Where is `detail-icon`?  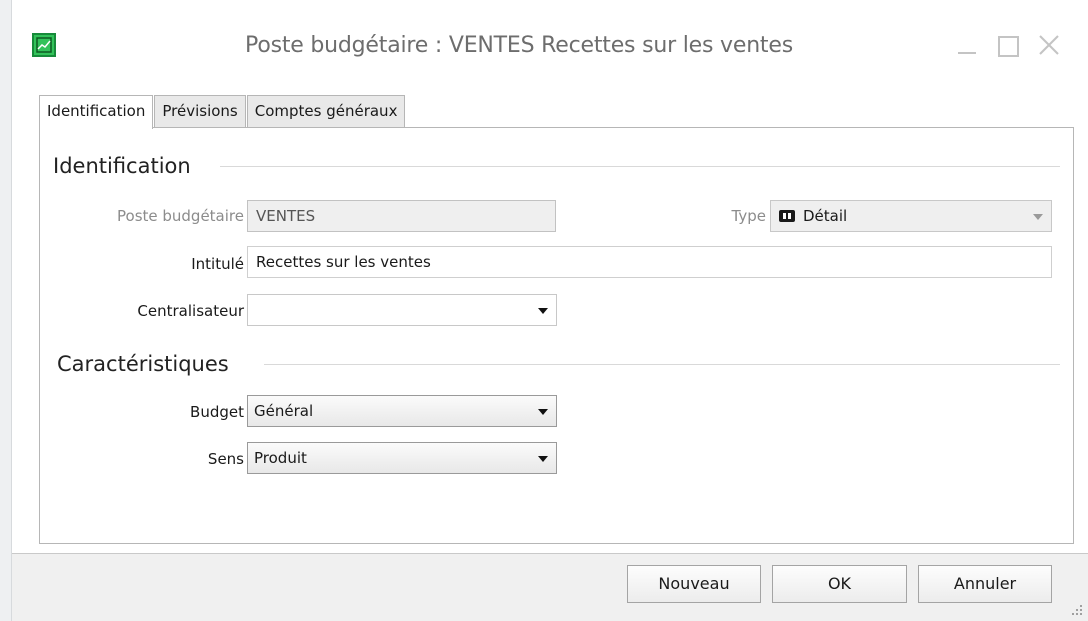
detail-icon is located at coordinates (787, 216).